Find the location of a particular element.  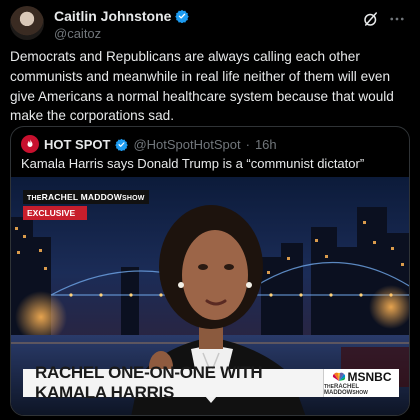

network-logo: MSNBC is located at coordinates (362, 377).